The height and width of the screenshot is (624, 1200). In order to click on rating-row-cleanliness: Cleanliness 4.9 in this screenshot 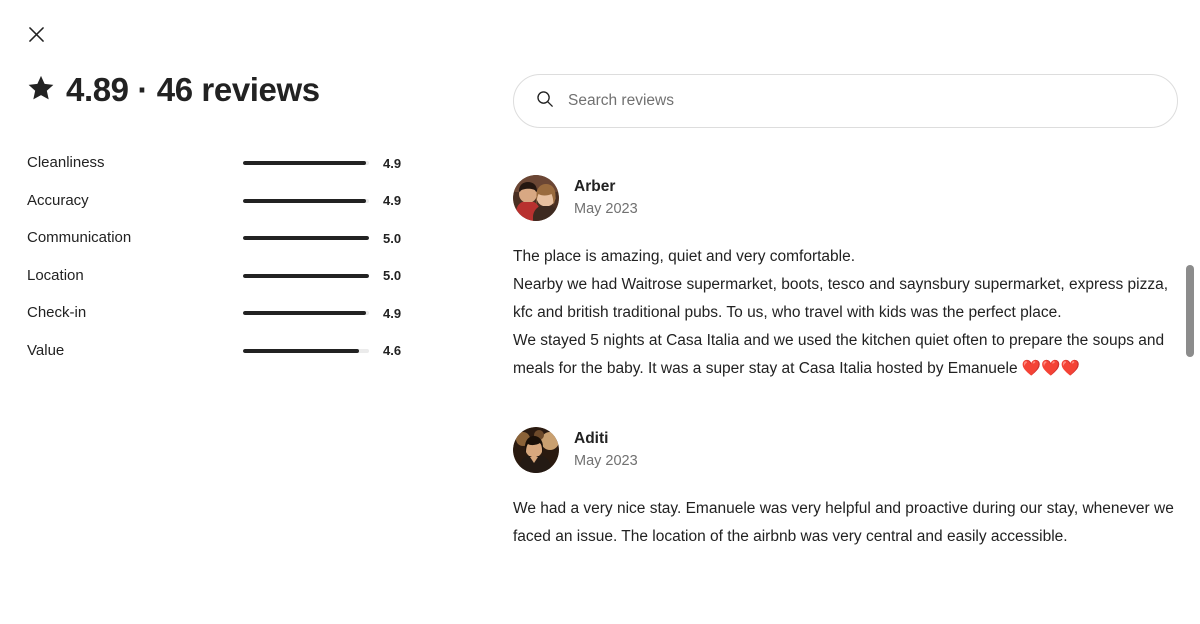, I will do `click(231, 163)`.